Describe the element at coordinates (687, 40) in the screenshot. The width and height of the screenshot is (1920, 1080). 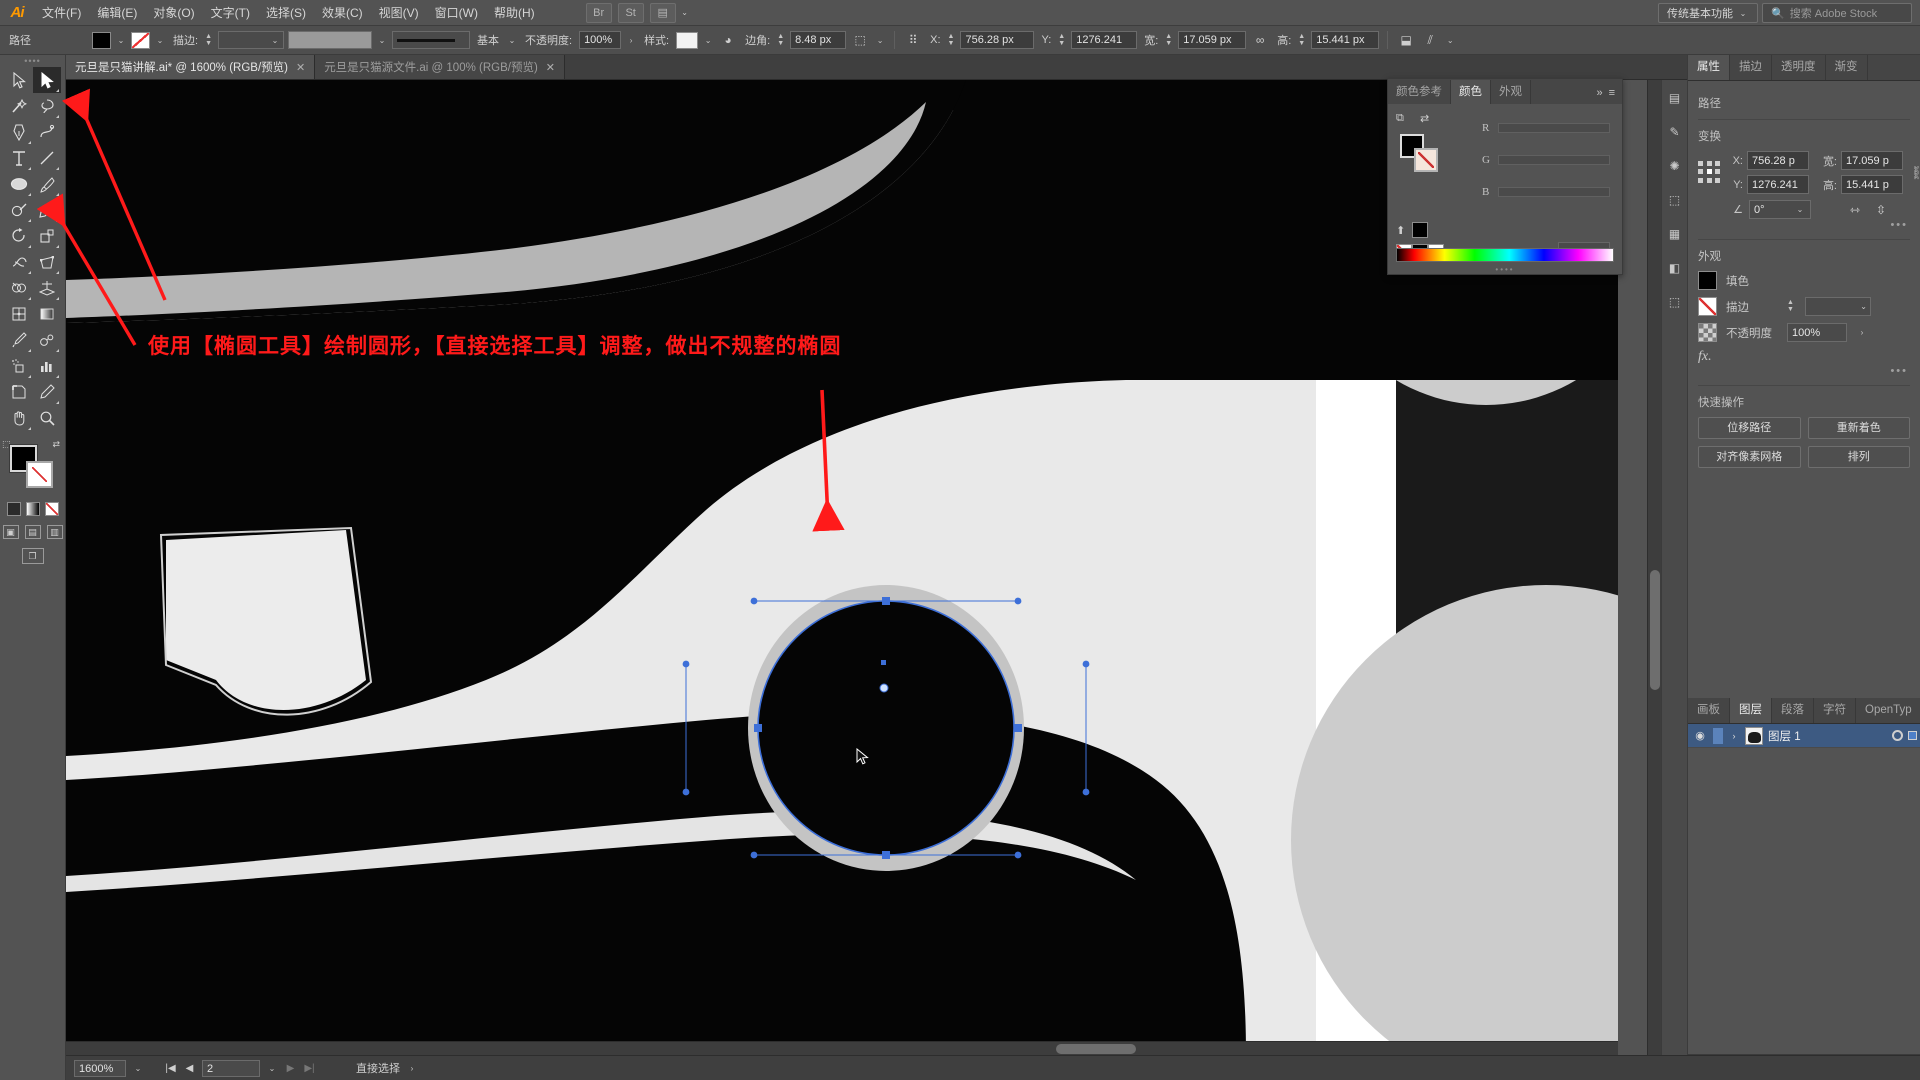
I see `graphic-style-swatch` at that location.